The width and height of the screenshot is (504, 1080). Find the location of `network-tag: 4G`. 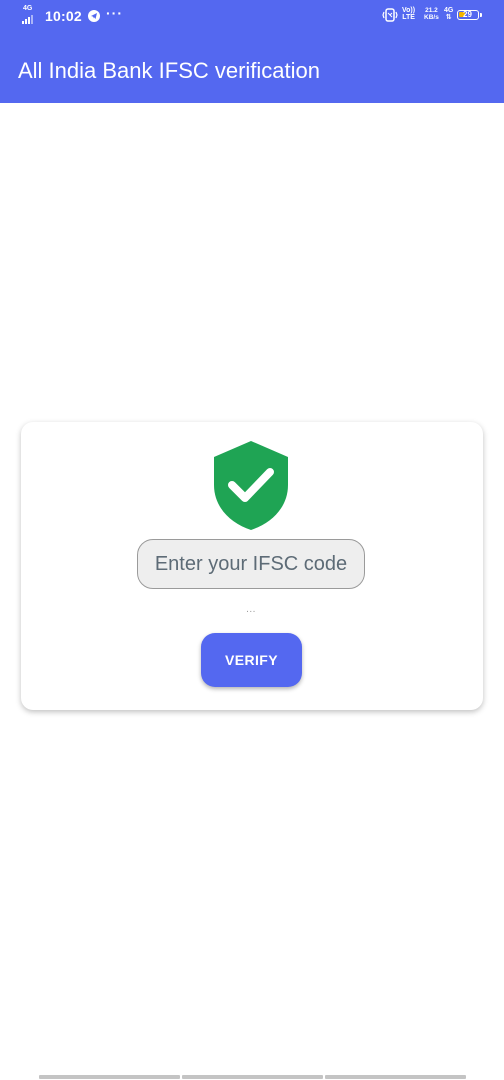

network-tag: 4G is located at coordinates (28, 8).